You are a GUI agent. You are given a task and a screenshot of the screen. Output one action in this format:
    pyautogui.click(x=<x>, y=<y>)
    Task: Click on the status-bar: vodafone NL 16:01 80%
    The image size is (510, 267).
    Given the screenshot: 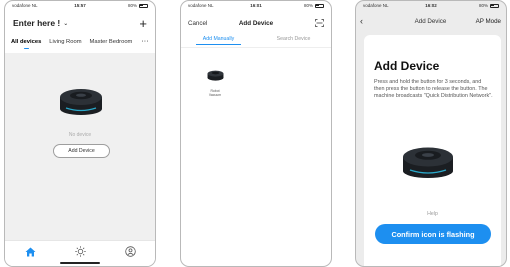 What is the action you would take?
    pyautogui.click(x=256, y=5)
    